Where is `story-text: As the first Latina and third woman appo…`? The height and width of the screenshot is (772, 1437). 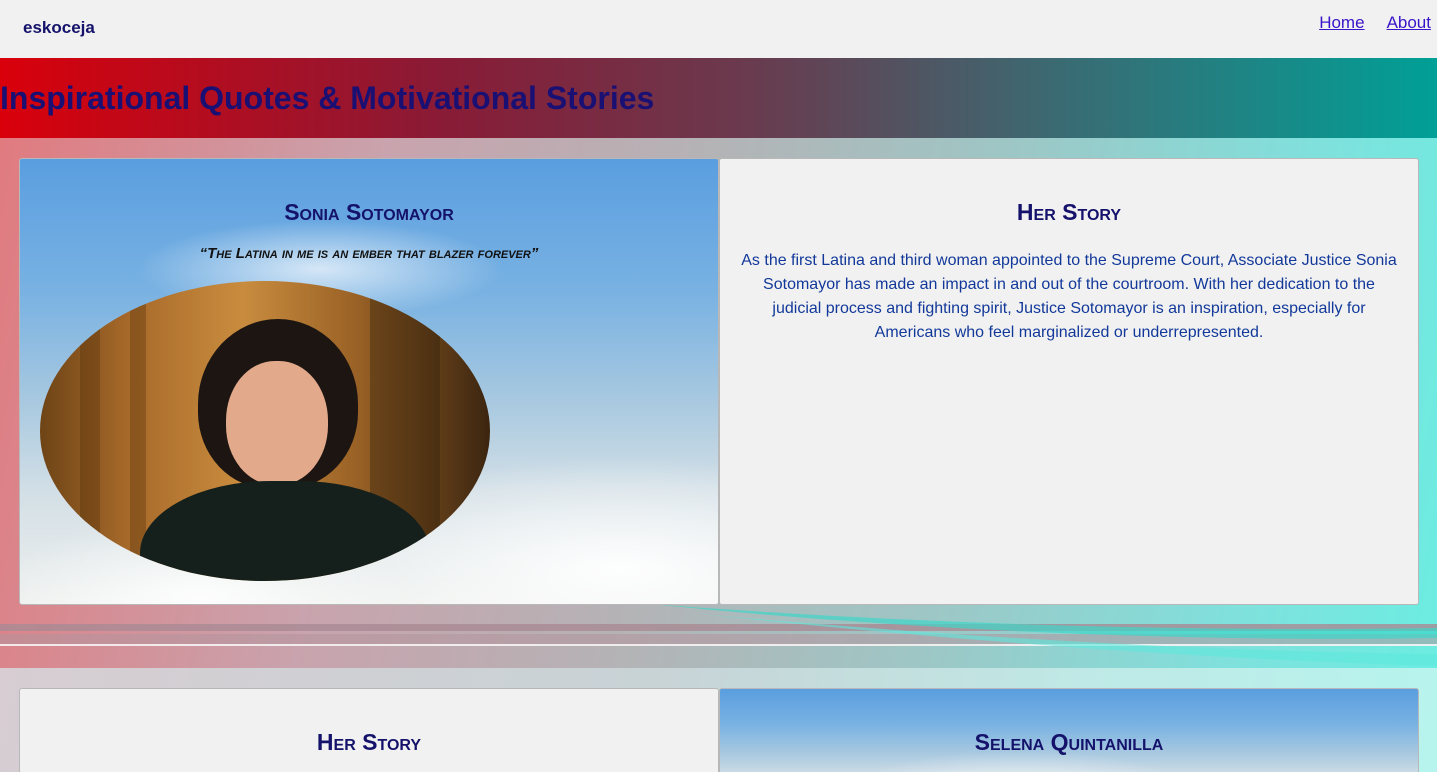
story-text: As the first Latina and third woman appo… is located at coordinates (1069, 296).